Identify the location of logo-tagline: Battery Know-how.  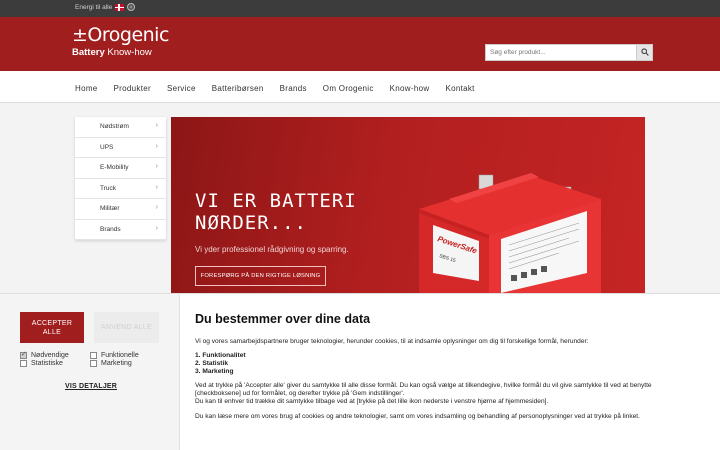
(120, 53).